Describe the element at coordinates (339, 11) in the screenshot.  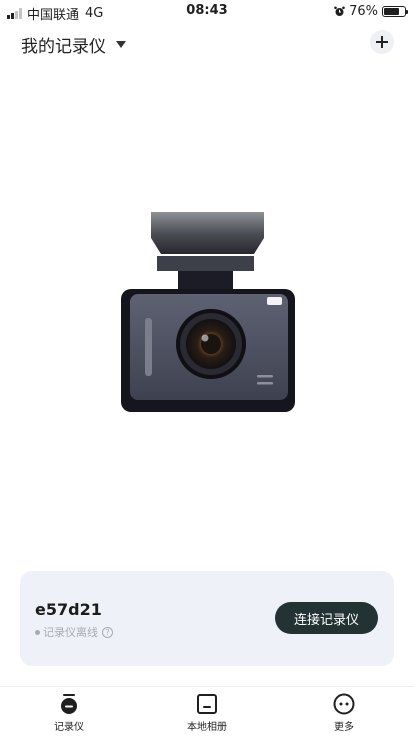
I see `alarm-icon` at that location.